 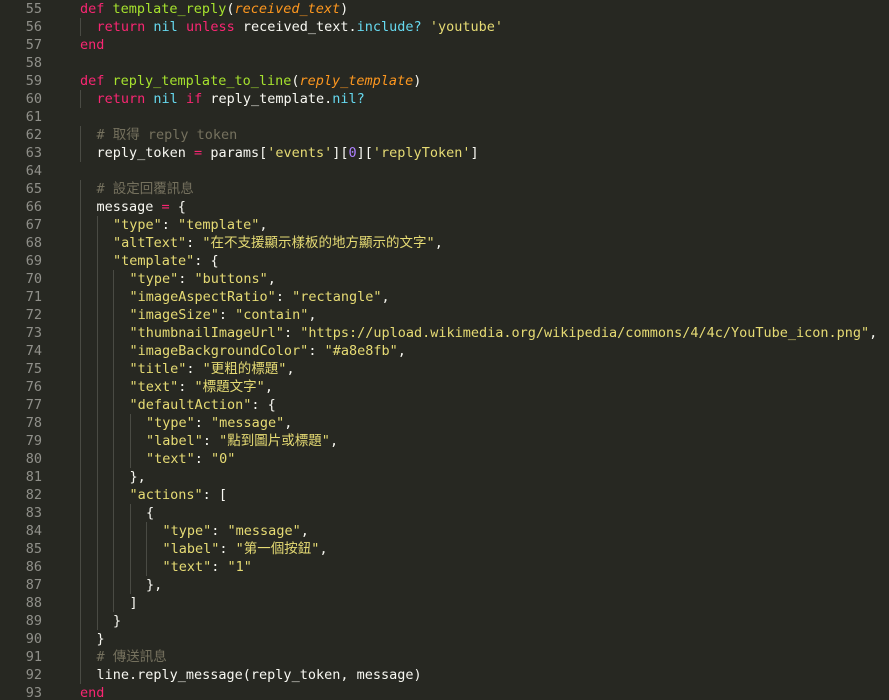 I want to click on code-line: 85 "label": "第一個按鈕",, so click(x=444, y=549).